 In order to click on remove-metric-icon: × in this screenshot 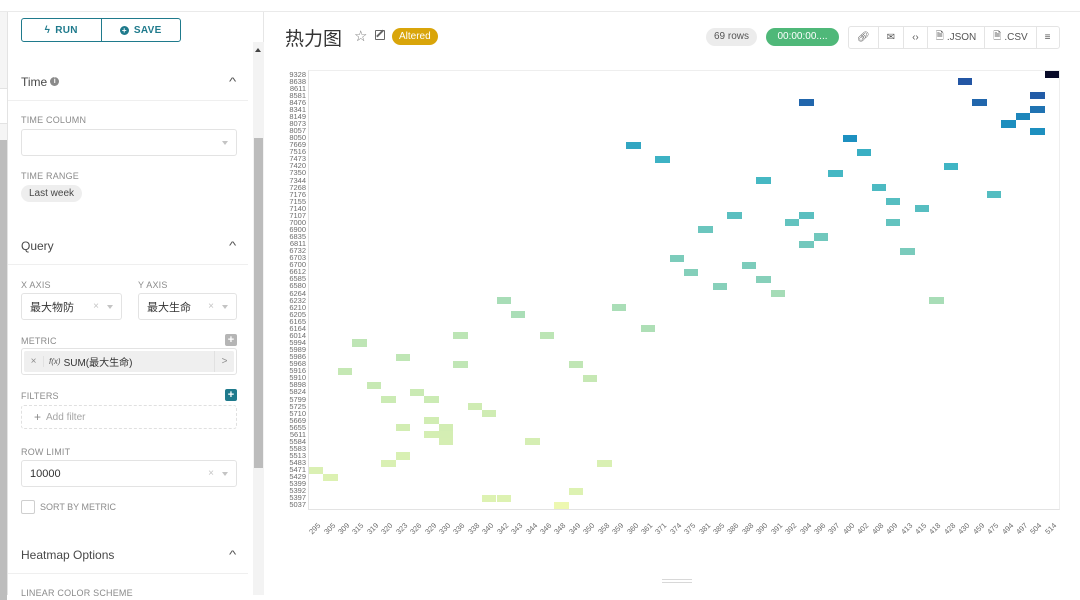, I will do `click(34, 361)`.